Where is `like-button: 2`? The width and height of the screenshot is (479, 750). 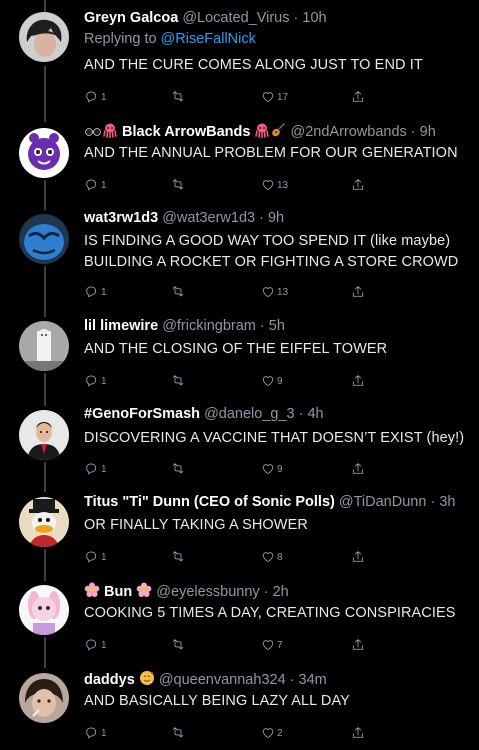
like-button: 2 is located at coordinates (271, 733).